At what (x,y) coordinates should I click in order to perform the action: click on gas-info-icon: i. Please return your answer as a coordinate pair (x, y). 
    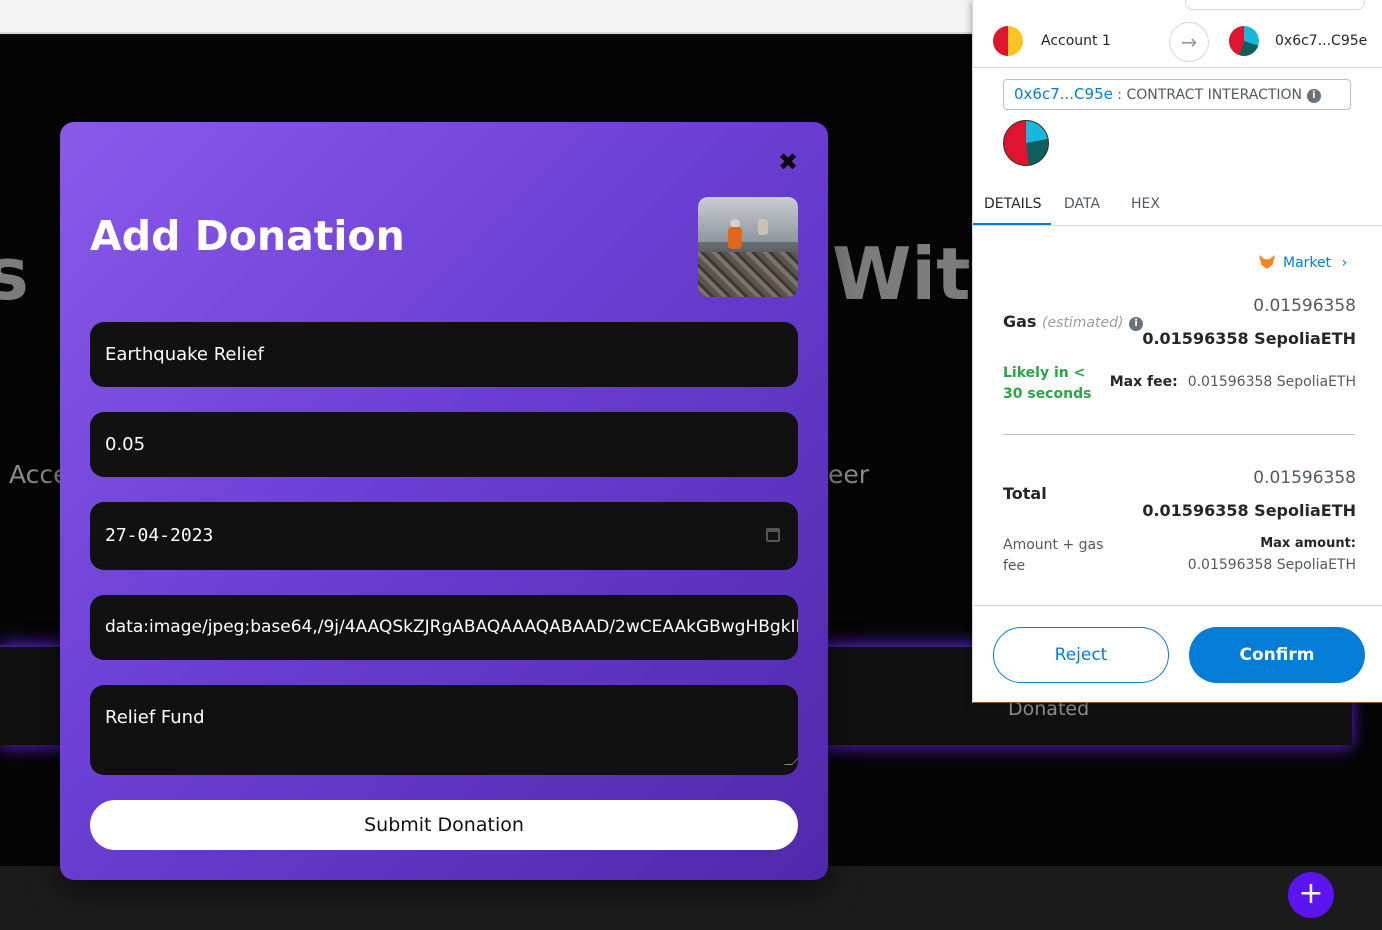
    Looking at the image, I should click on (1136, 324).